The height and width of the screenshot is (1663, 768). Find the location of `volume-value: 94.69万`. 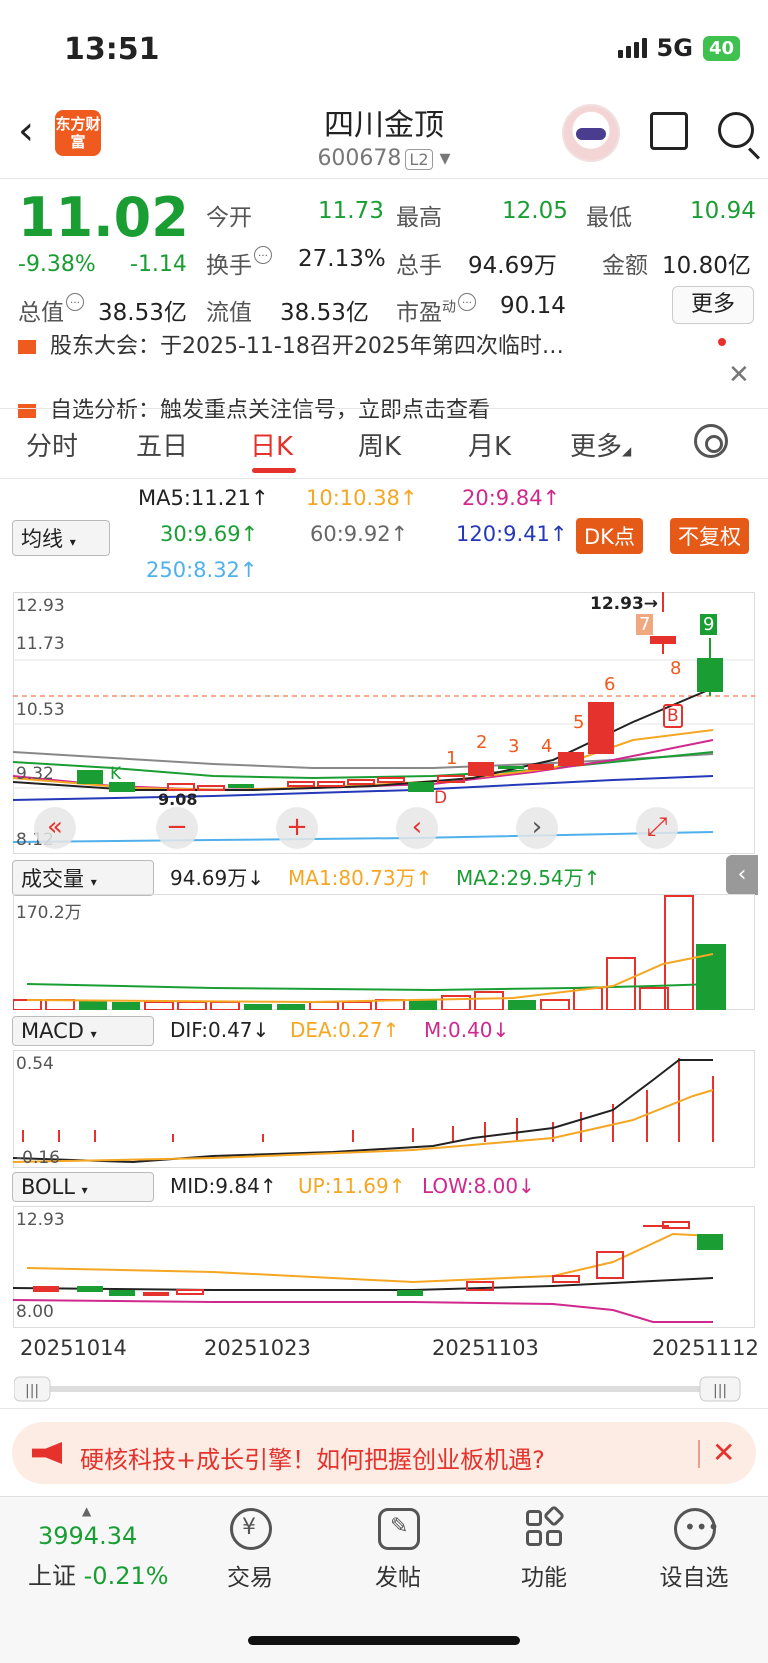

volume-value: 94.69万 is located at coordinates (512, 266).